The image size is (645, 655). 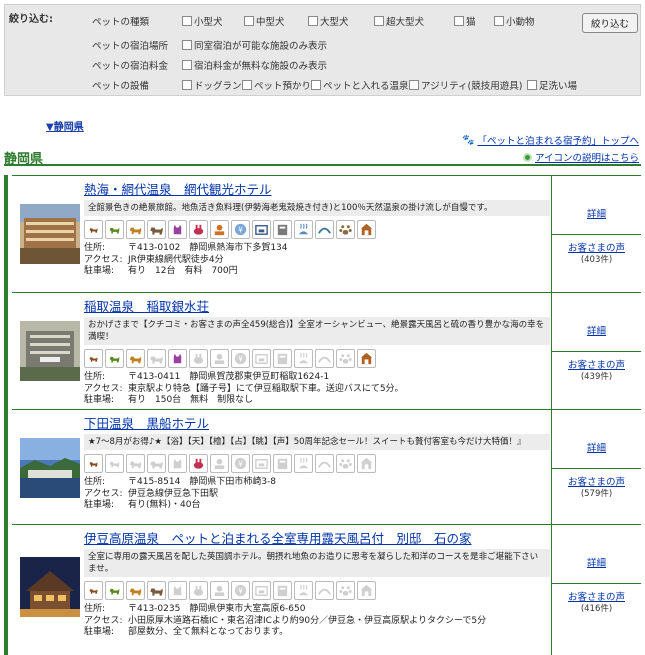 I want to click on filter-option-pet-spa: ペットと入れる温泉, so click(x=360, y=85).